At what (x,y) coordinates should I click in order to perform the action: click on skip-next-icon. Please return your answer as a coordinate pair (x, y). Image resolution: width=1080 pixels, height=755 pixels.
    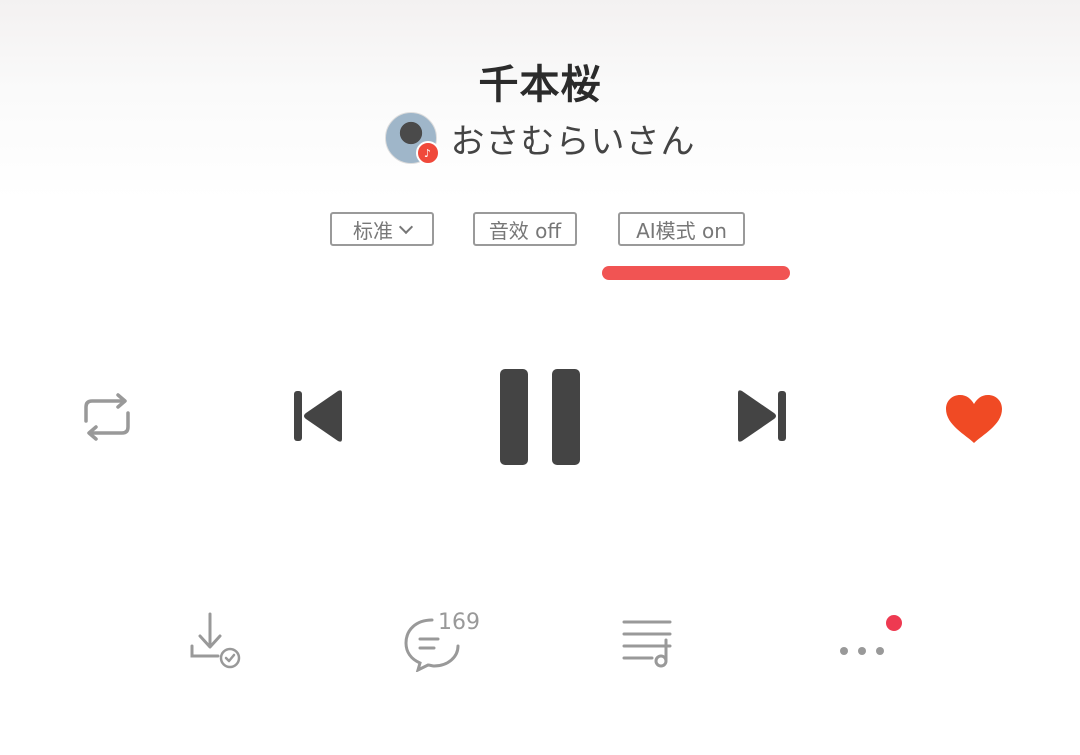
    Looking at the image, I should click on (762, 416).